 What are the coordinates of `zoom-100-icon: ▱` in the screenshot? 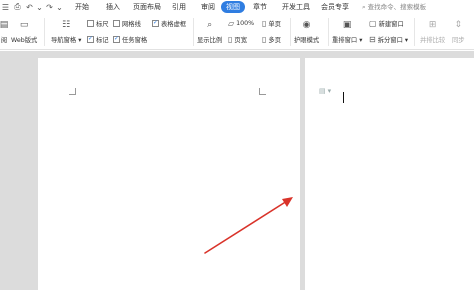 It's located at (231, 23).